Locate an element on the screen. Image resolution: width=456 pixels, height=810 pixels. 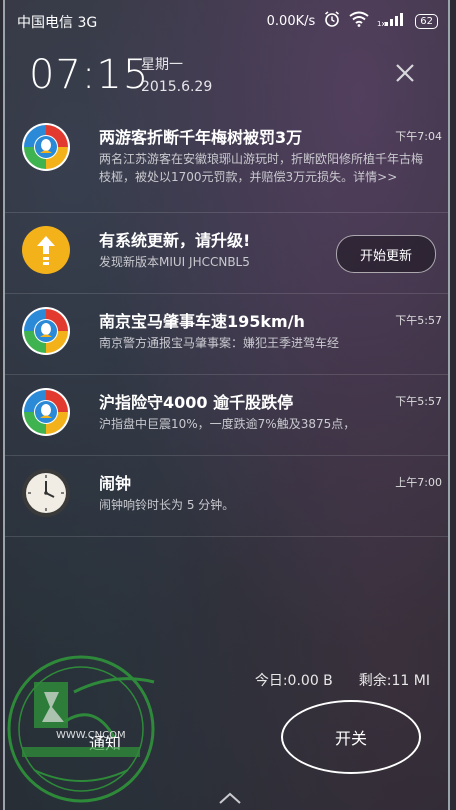
battery-indicator: 62 is located at coordinates (426, 21).